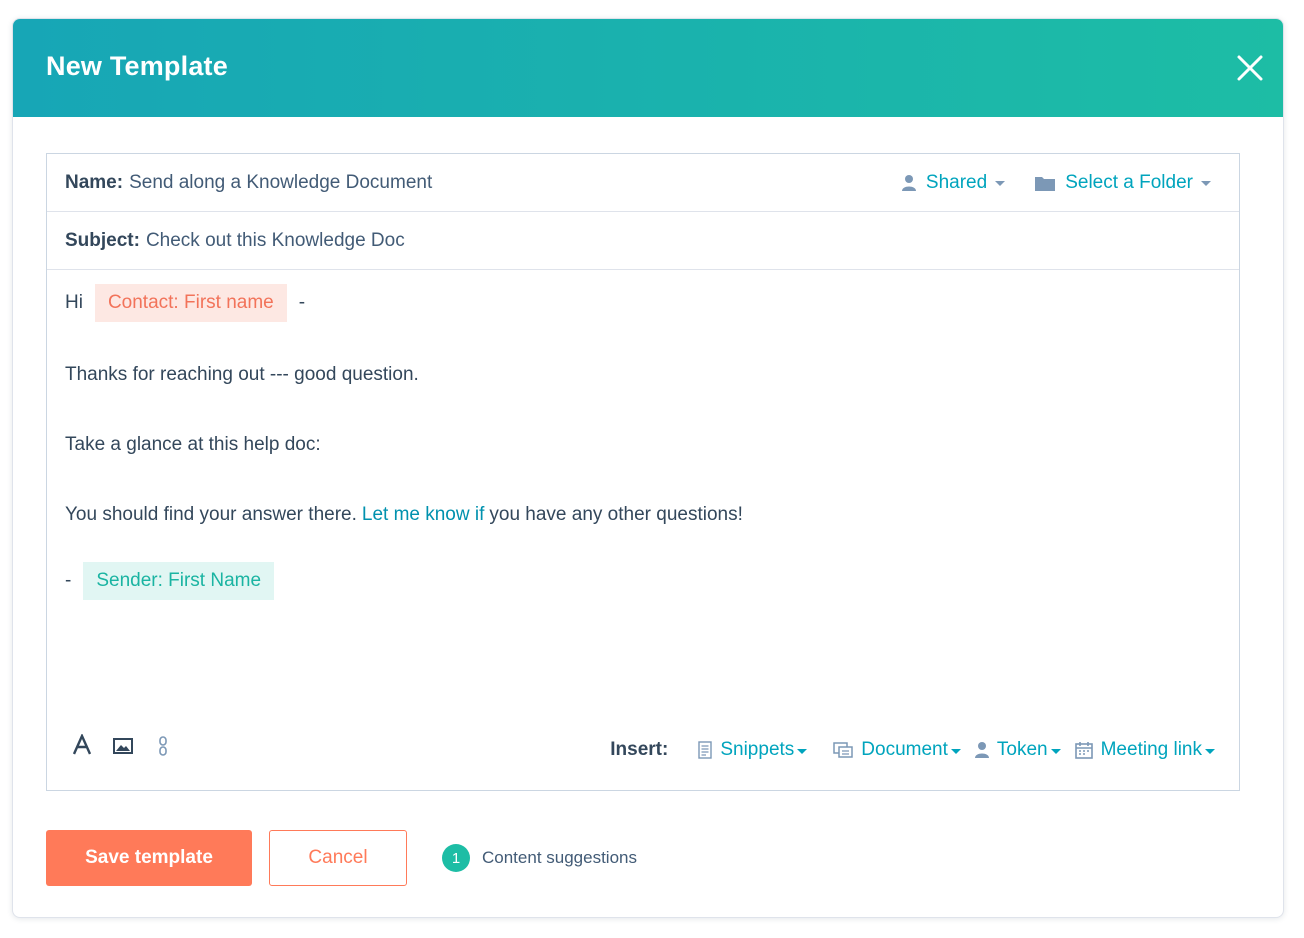 This screenshot has width=1304, height=938. Describe the element at coordinates (1083, 750) in the screenshot. I see `calendar-icon` at that location.